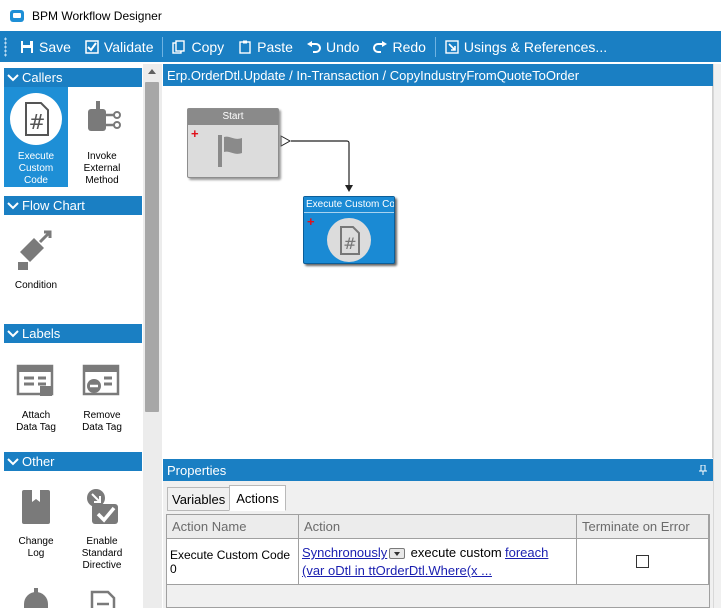  What do you see at coordinates (27, 46) in the screenshot?
I see `save-icon` at bounding box center [27, 46].